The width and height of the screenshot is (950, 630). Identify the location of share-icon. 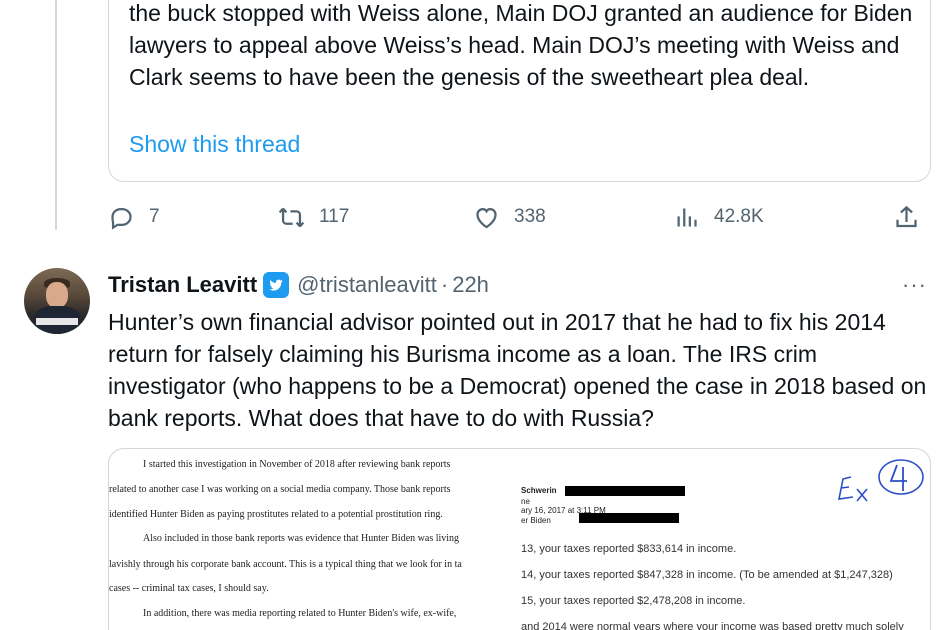
(906, 216).